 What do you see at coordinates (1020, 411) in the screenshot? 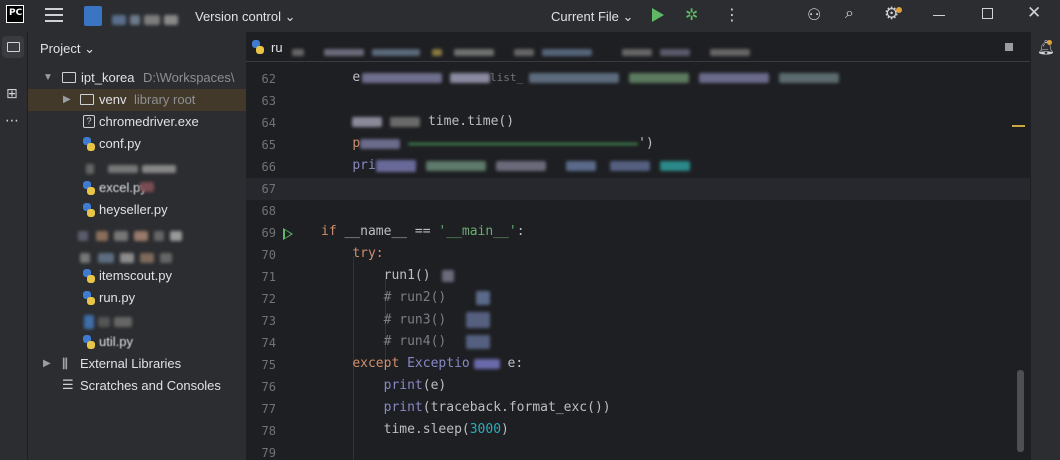
I see `editor-scrollbar` at bounding box center [1020, 411].